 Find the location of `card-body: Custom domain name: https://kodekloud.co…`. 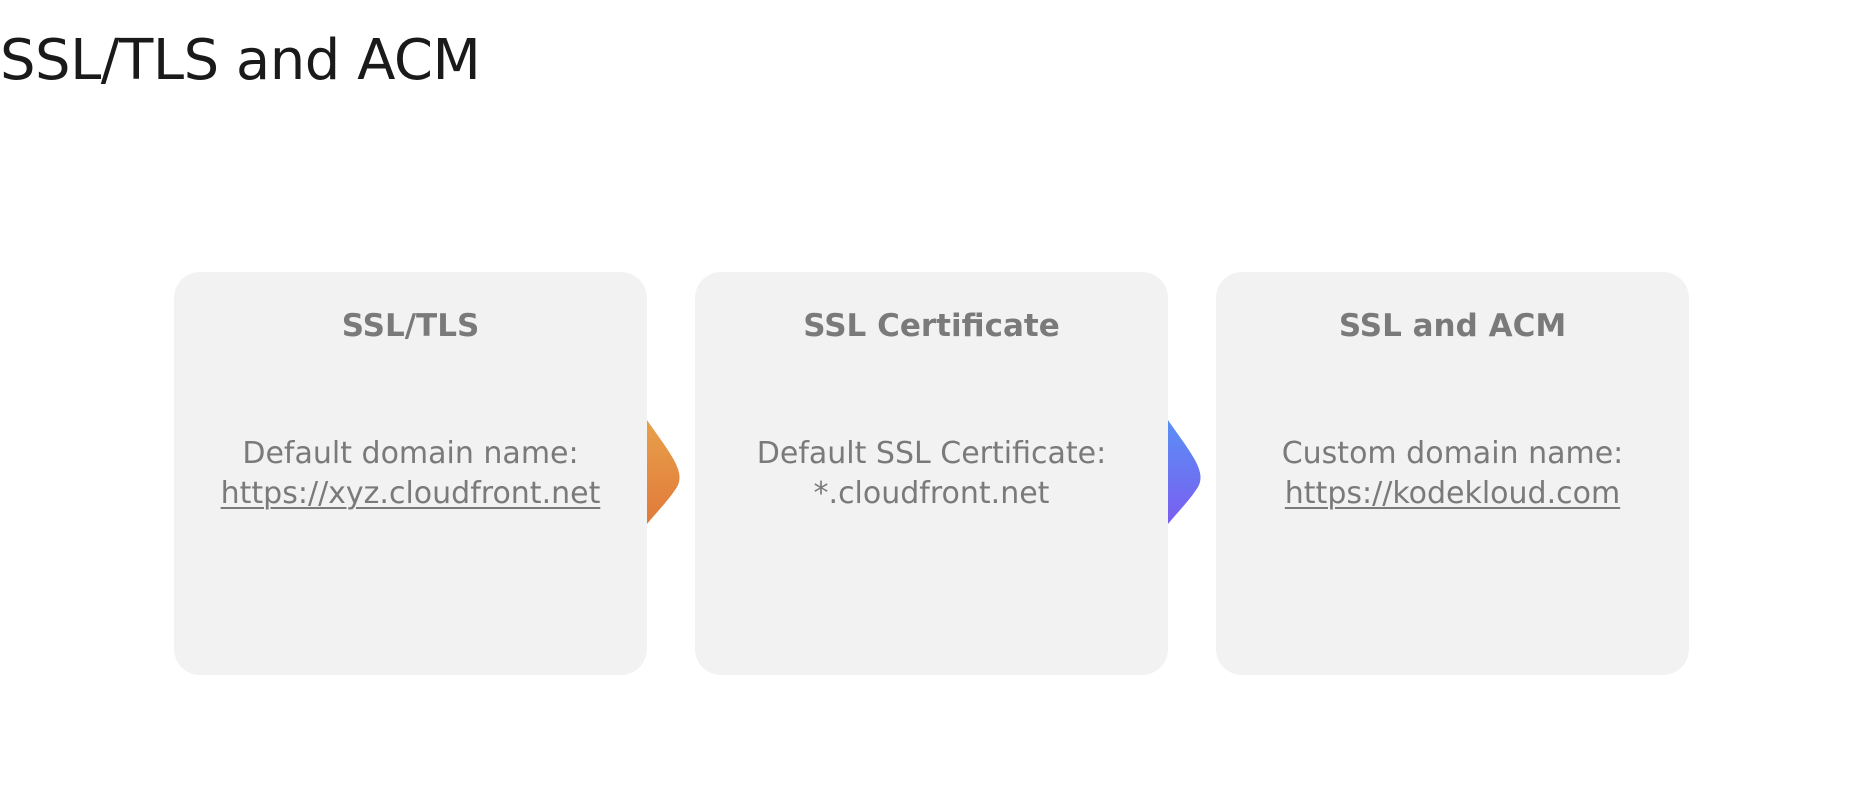

card-body: Custom domain name: https://kodekloud.co… is located at coordinates (1452, 474).